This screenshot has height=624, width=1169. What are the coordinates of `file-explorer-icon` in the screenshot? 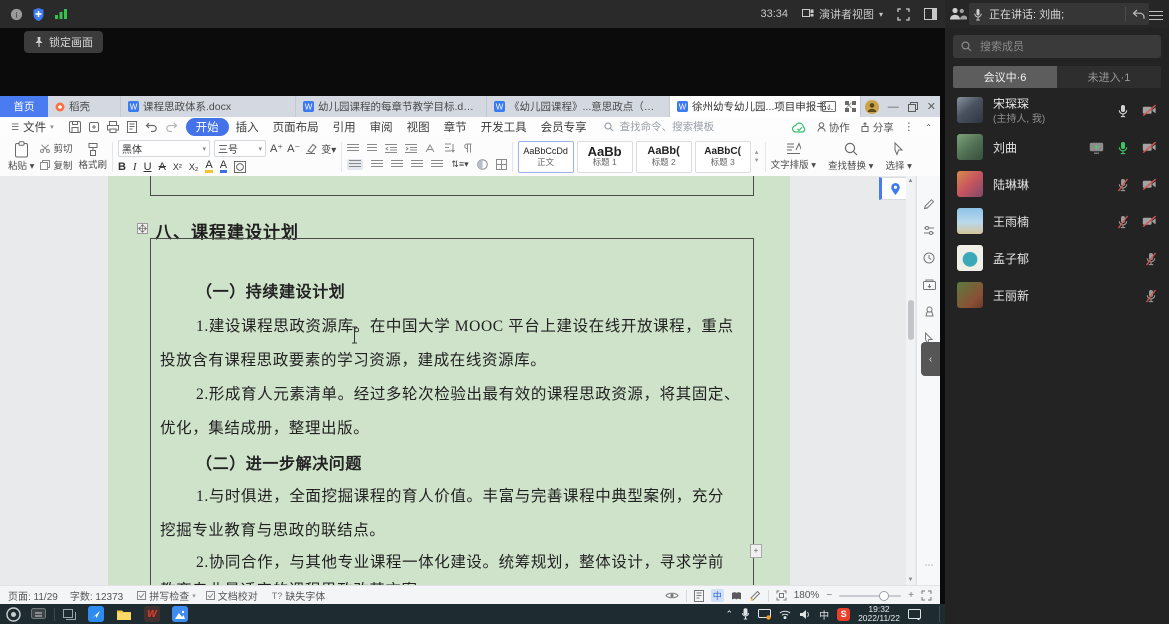 It's located at (124, 614).